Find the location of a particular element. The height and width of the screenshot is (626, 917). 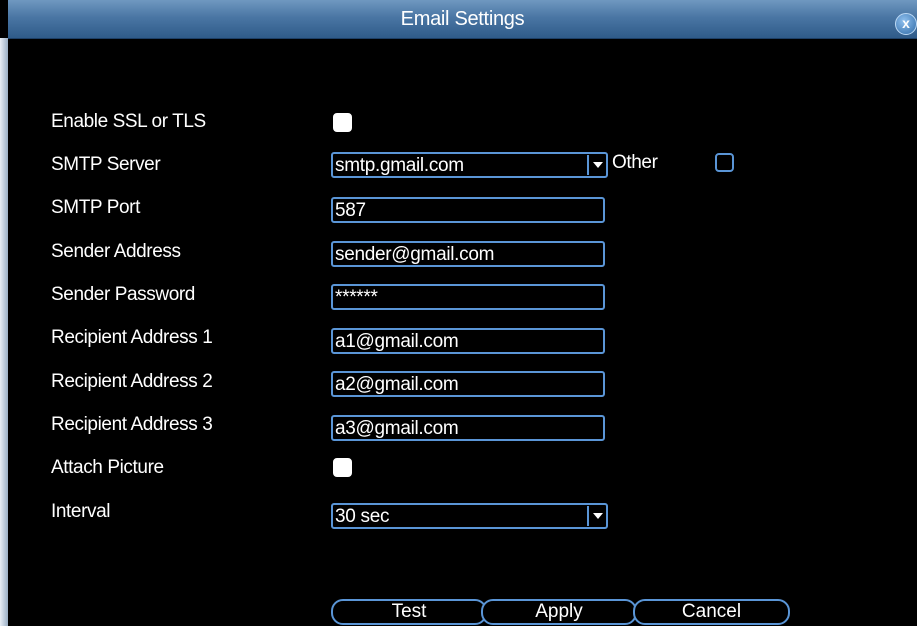

close-button: x is located at coordinates (906, 24).